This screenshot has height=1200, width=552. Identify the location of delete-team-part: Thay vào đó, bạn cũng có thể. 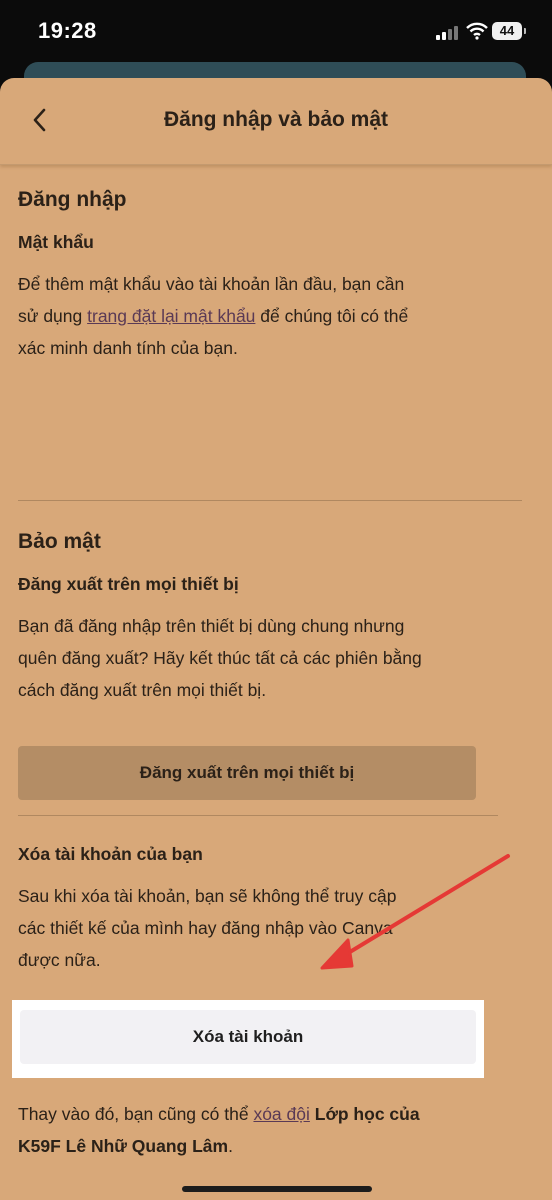
(136, 1114).